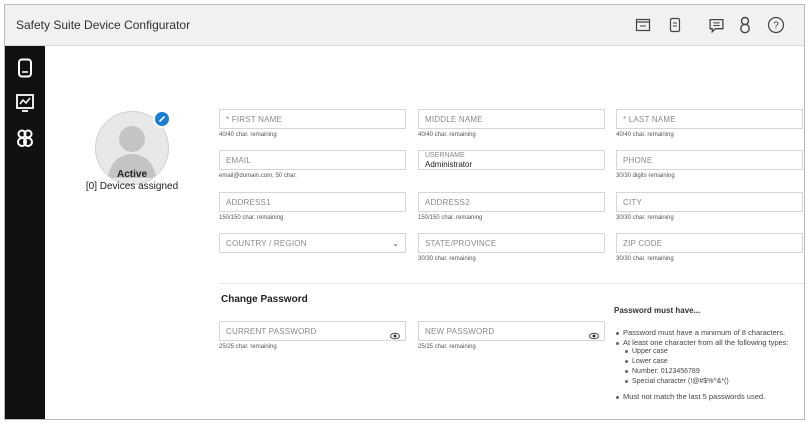 The image size is (809, 423). I want to click on email-placeholder: EMAIL, so click(239, 160).